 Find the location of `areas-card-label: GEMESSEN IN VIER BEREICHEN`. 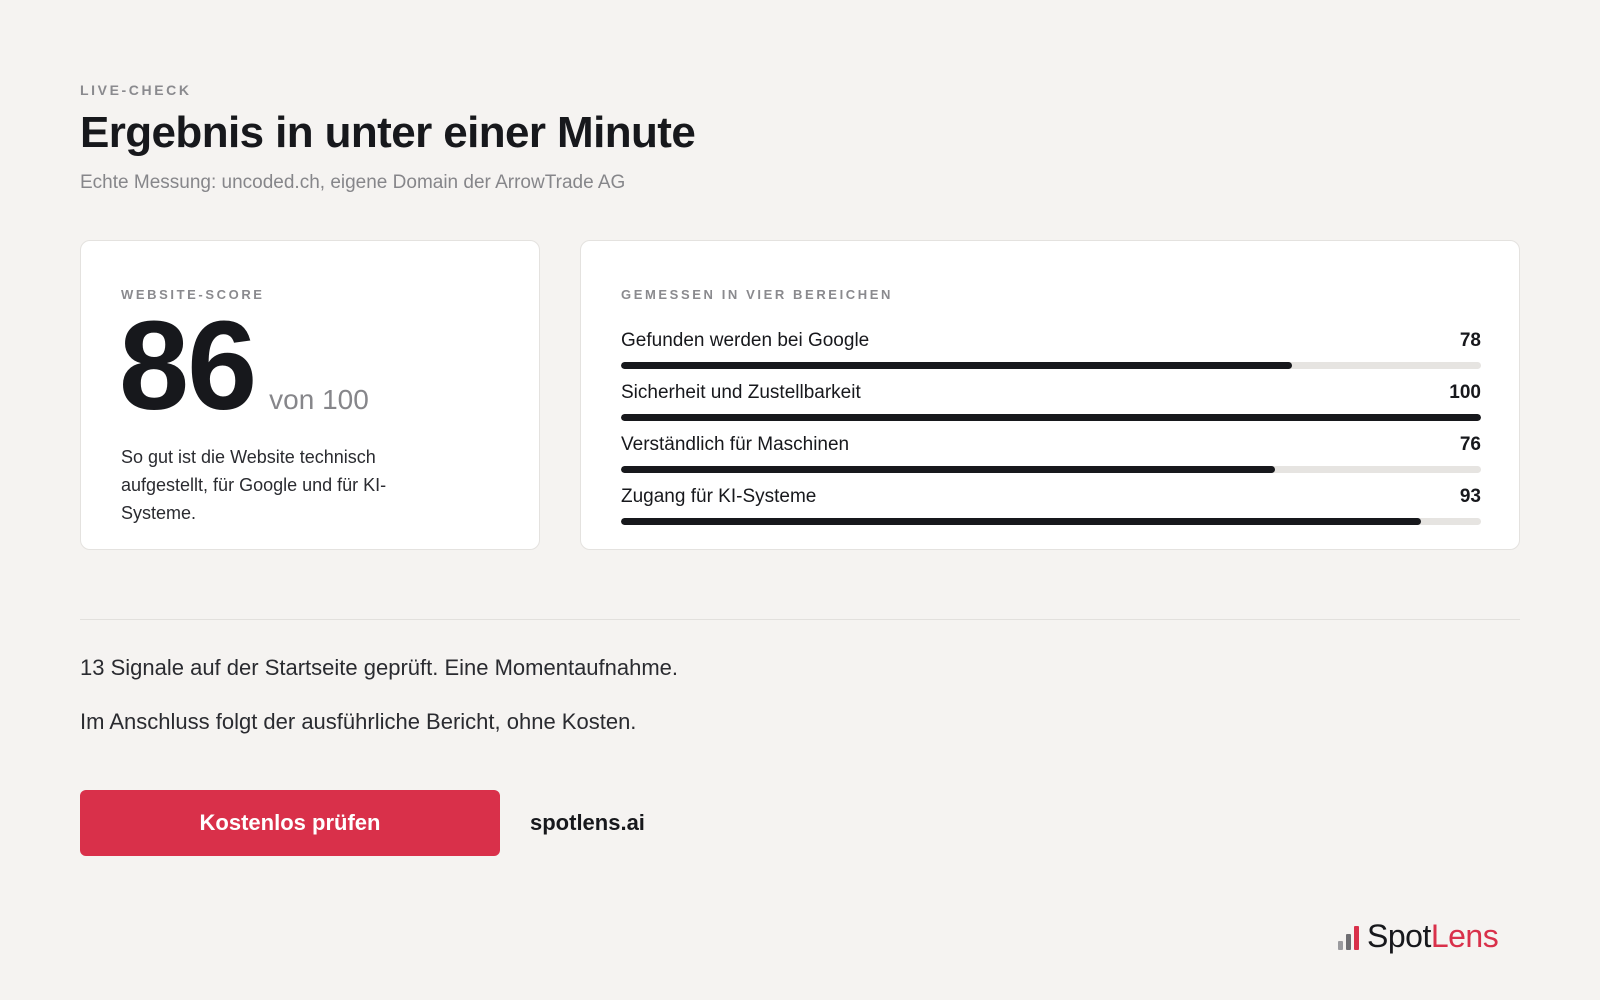

areas-card-label: GEMESSEN IN VIER BEREICHEN is located at coordinates (757, 294).